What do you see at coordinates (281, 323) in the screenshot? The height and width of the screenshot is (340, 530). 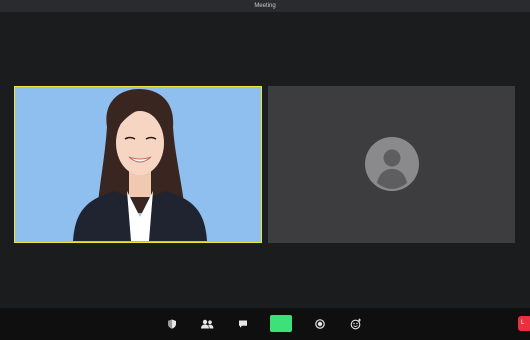 I see `video-toggle-button` at bounding box center [281, 323].